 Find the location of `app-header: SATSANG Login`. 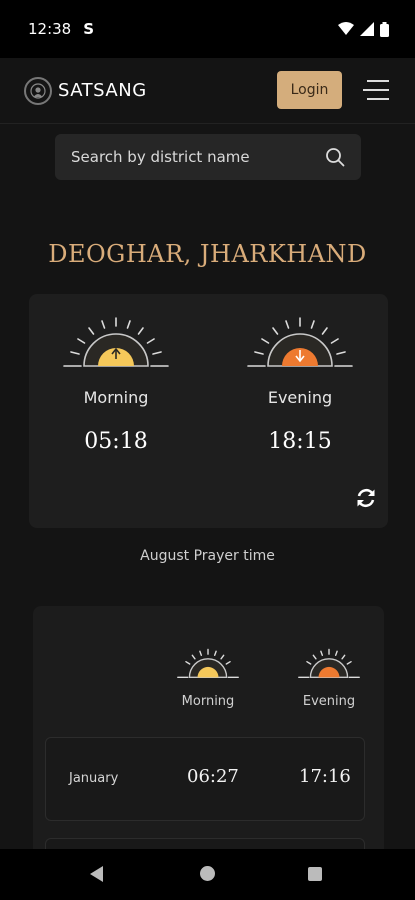

app-header: SATSANG Login is located at coordinates (207, 91).